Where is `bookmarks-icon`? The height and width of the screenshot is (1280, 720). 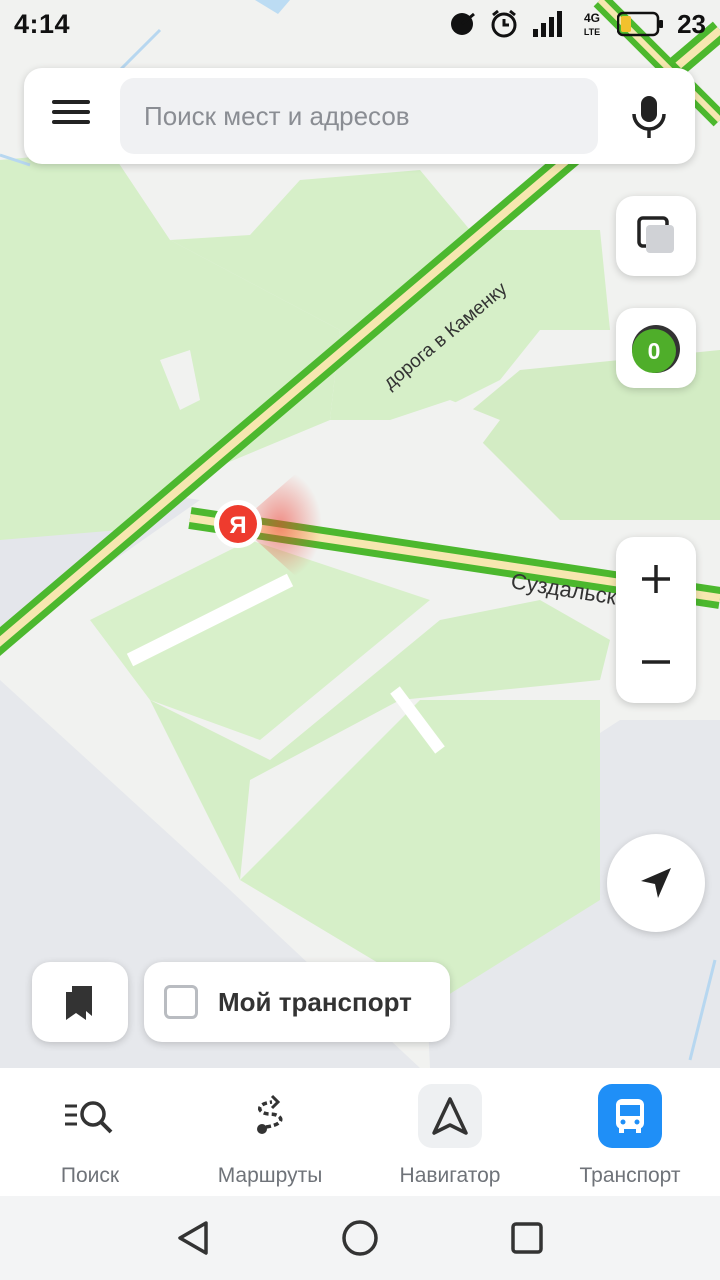 bookmarks-icon is located at coordinates (79, 1003).